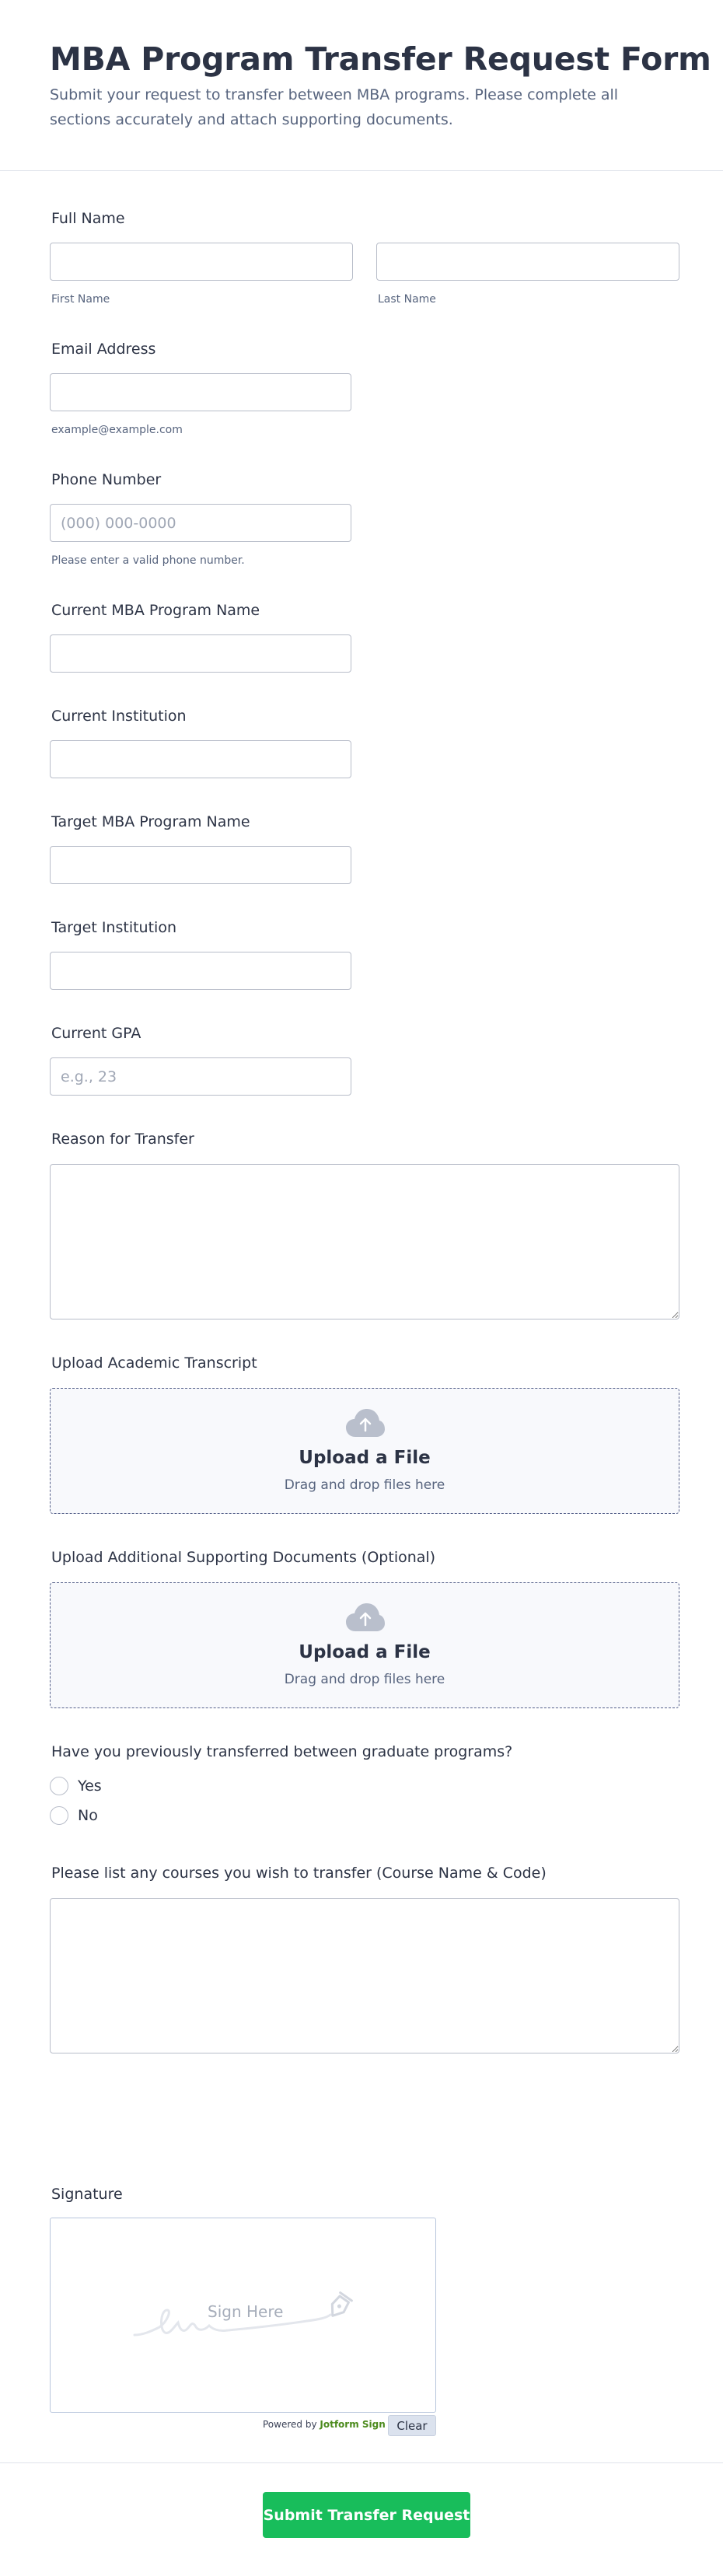 This screenshot has width=723, height=2576. I want to click on phone-sublabel: Please enter a valid phone number., so click(148, 560).